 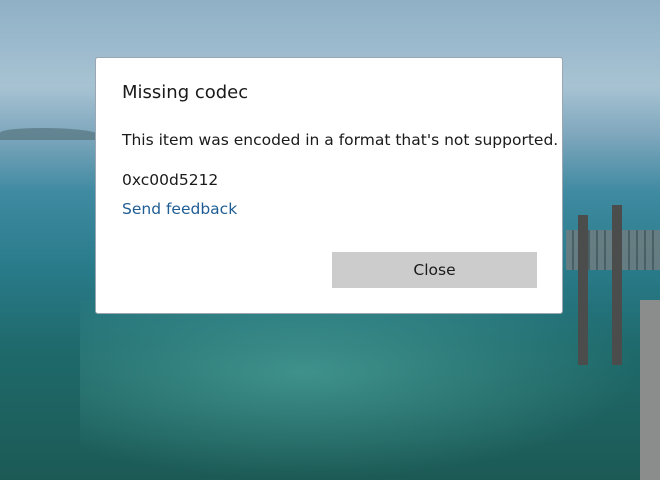 I want to click on background-islands, so click(x=50, y=134).